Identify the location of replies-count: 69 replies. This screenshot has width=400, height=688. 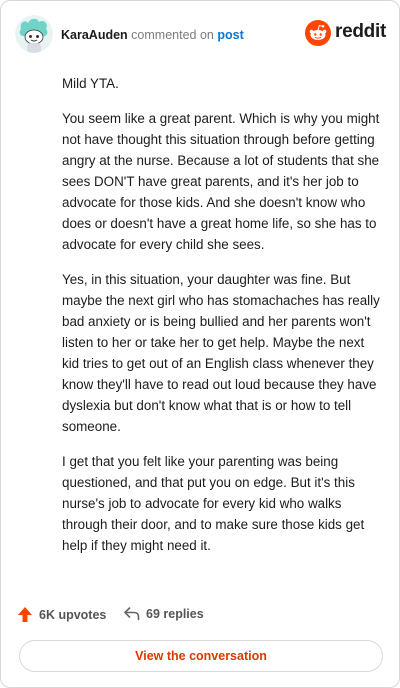
(163, 613).